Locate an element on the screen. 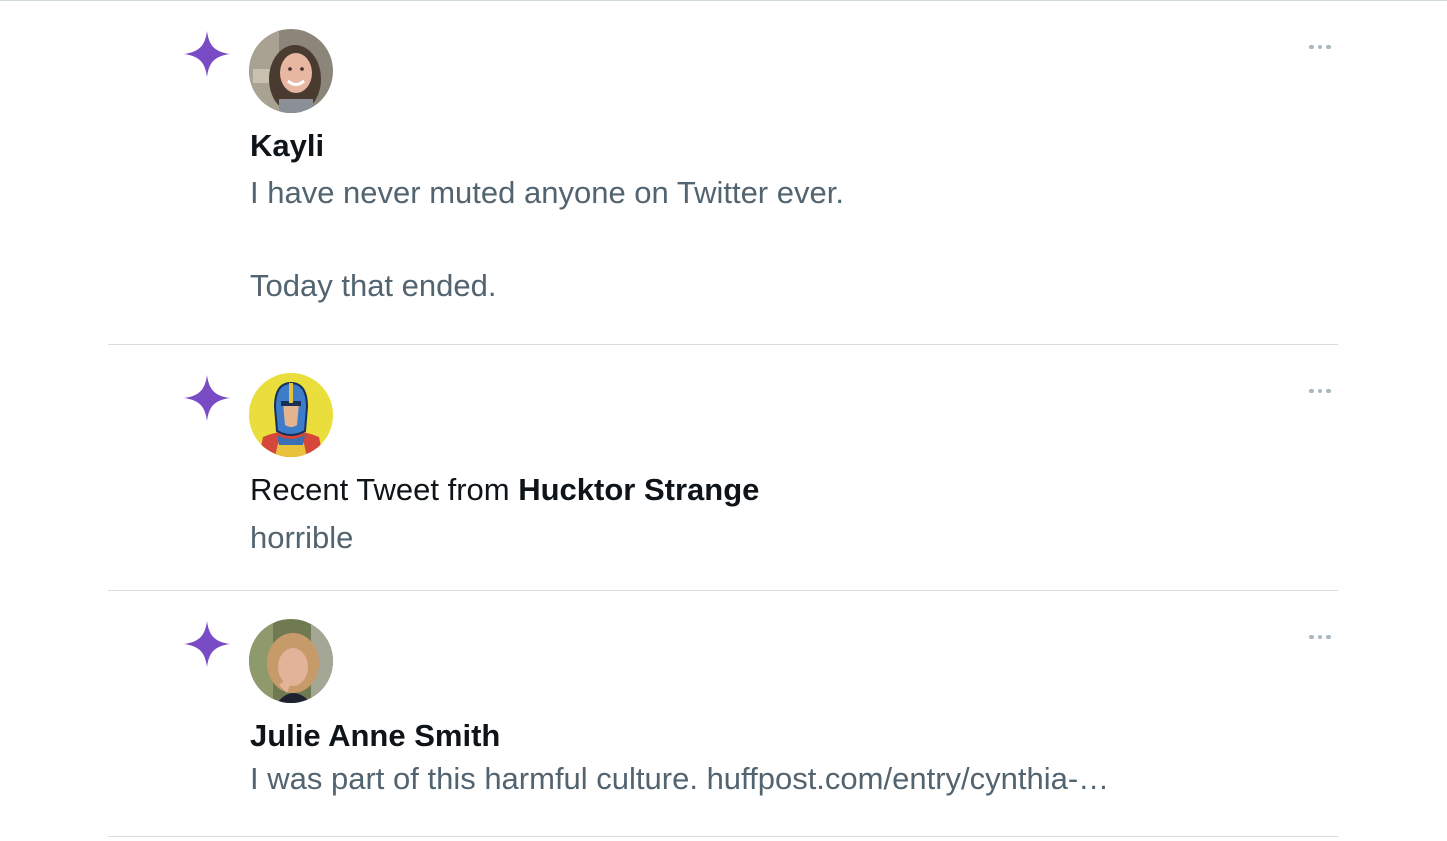  notification-title: Recent Tweet from Hucktor Strange is located at coordinates (504, 490).